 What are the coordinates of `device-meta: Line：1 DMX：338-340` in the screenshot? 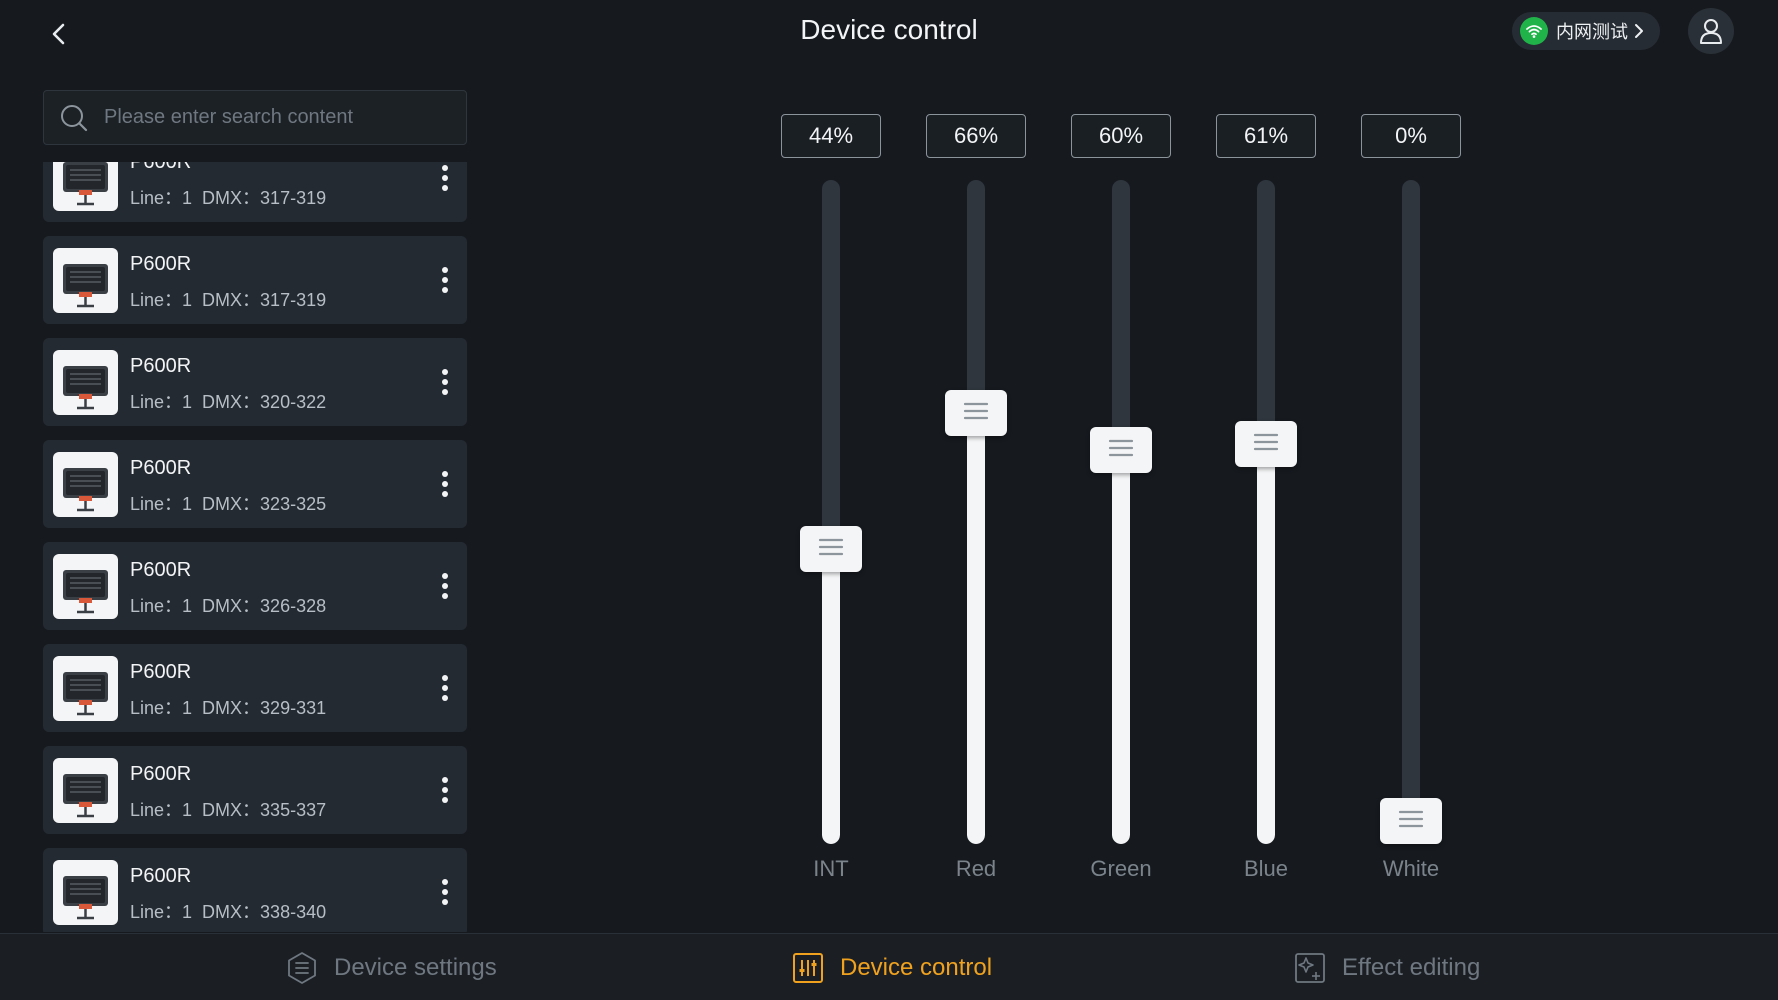 It's located at (228, 912).